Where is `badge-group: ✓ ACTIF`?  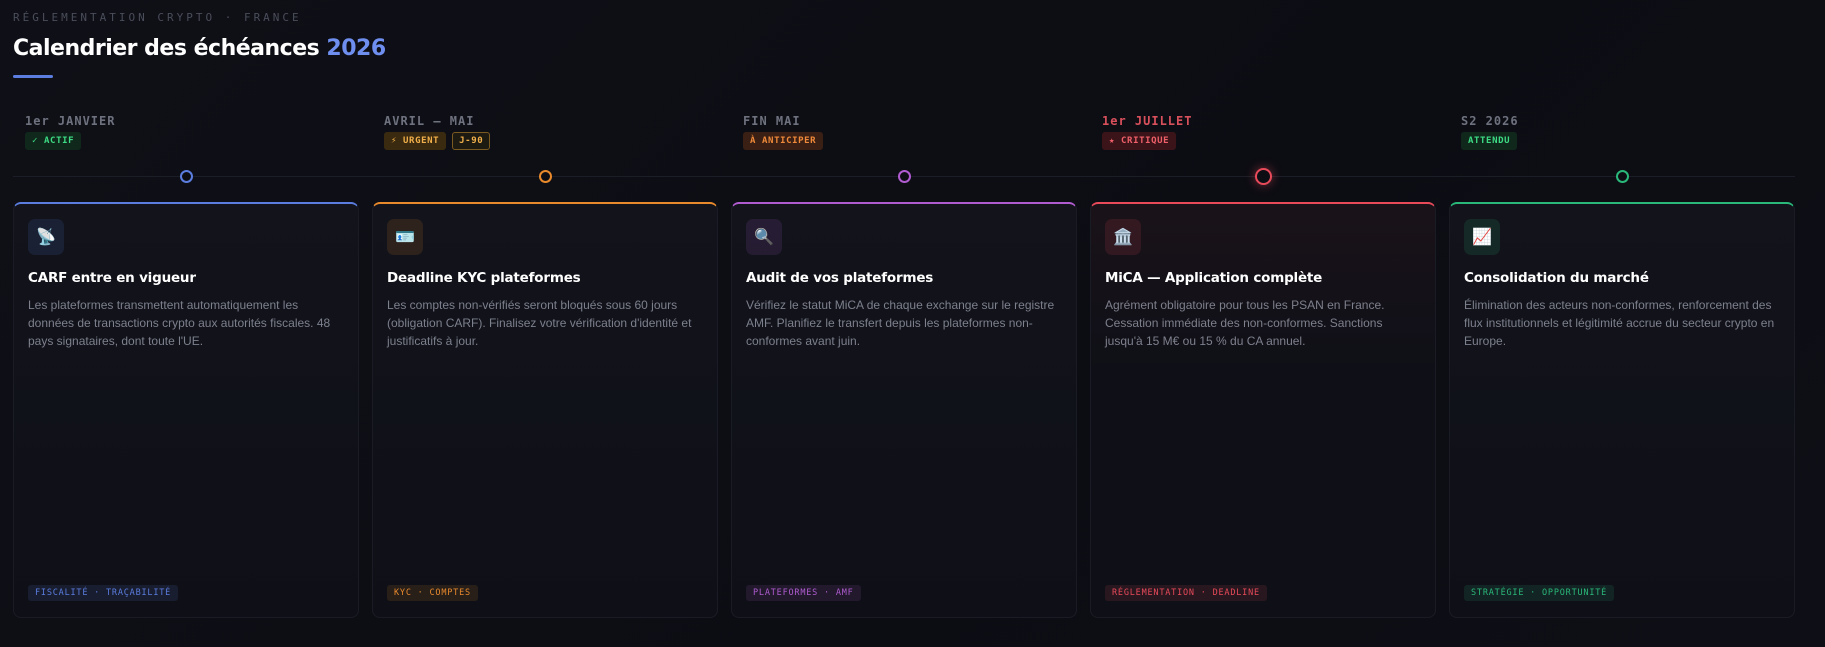 badge-group: ✓ ACTIF is located at coordinates (53, 141).